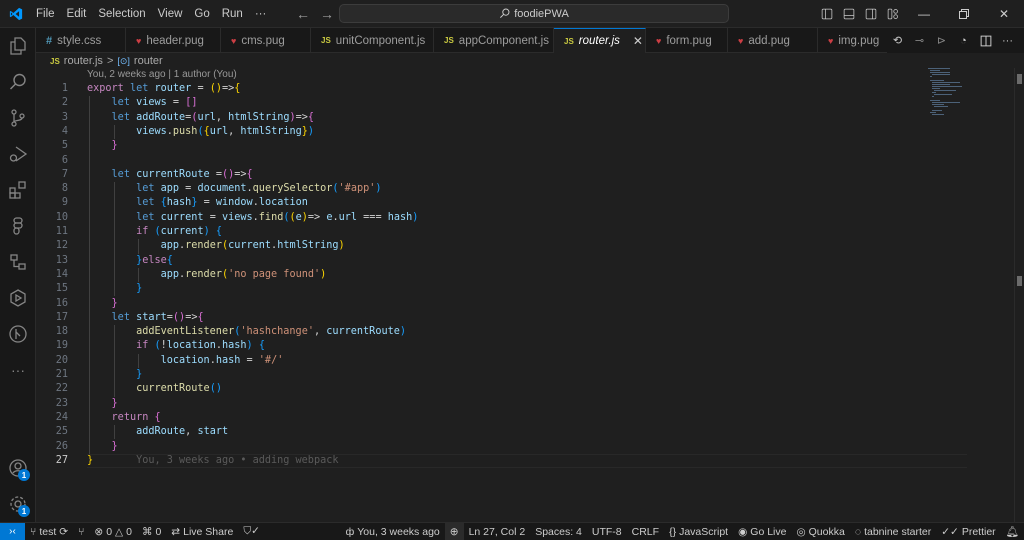  What do you see at coordinates (486, 132) in the screenshot?
I see `code-line: 4 views.push({url, htmlString})` at bounding box center [486, 132].